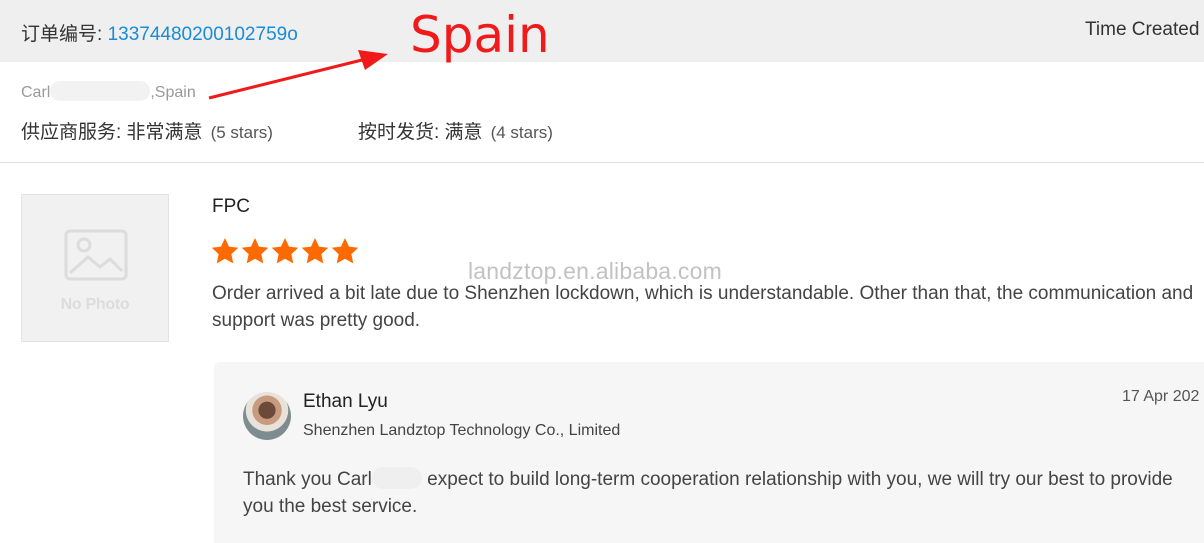 The width and height of the screenshot is (1204, 543). Describe the element at coordinates (173, 92) in the screenshot. I see `buyer-country: ,Spain` at that location.